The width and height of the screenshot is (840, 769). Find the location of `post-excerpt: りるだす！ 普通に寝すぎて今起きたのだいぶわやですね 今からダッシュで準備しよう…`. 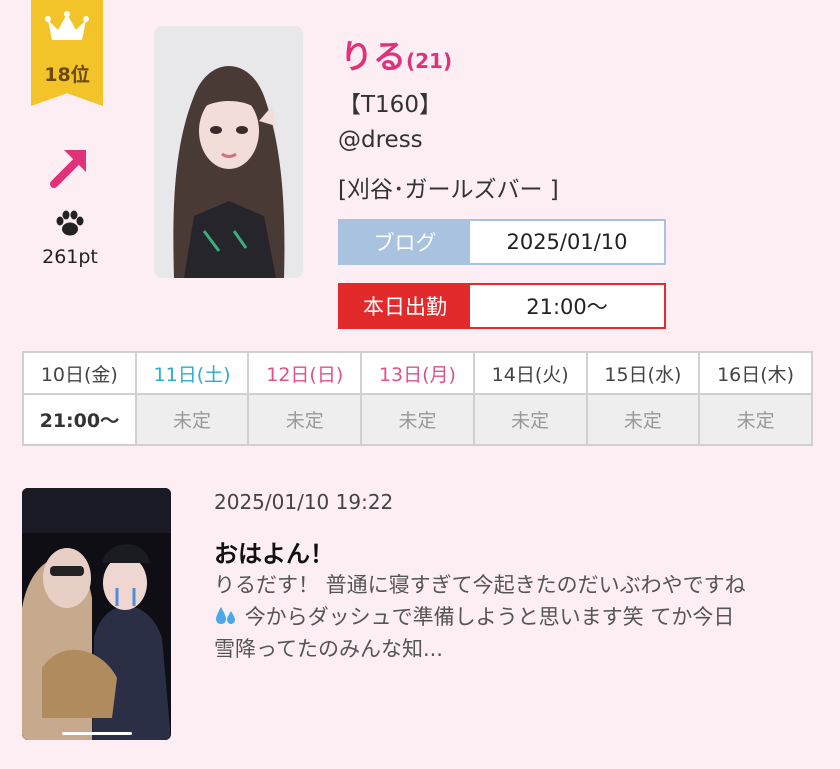

post-excerpt: りるだす！ 普通に寝すぎて今起きたのだいぶわやですね 今からダッシュで準備しよう… is located at coordinates (514, 617).